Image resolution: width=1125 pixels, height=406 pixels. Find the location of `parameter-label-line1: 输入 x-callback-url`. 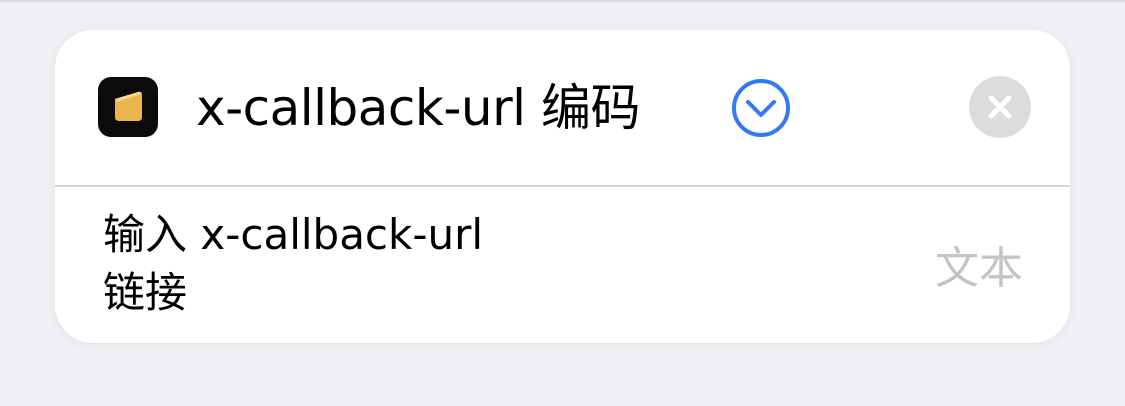

parameter-label-line1: 输入 x-callback-url is located at coordinates (293, 234).